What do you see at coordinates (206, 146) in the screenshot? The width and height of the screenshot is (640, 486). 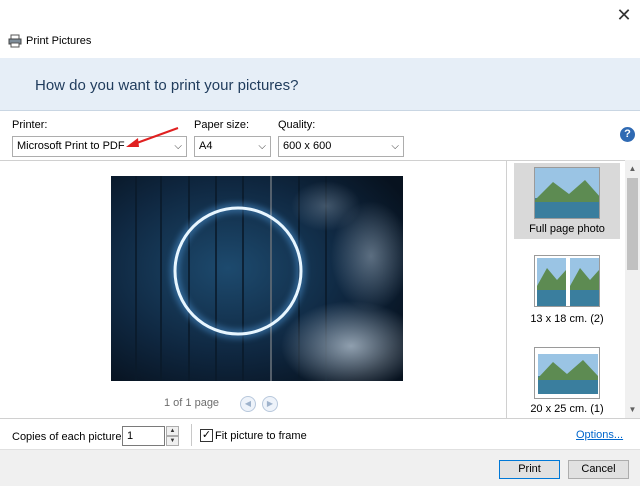 I see `paper-size-select-value: A4` at bounding box center [206, 146].